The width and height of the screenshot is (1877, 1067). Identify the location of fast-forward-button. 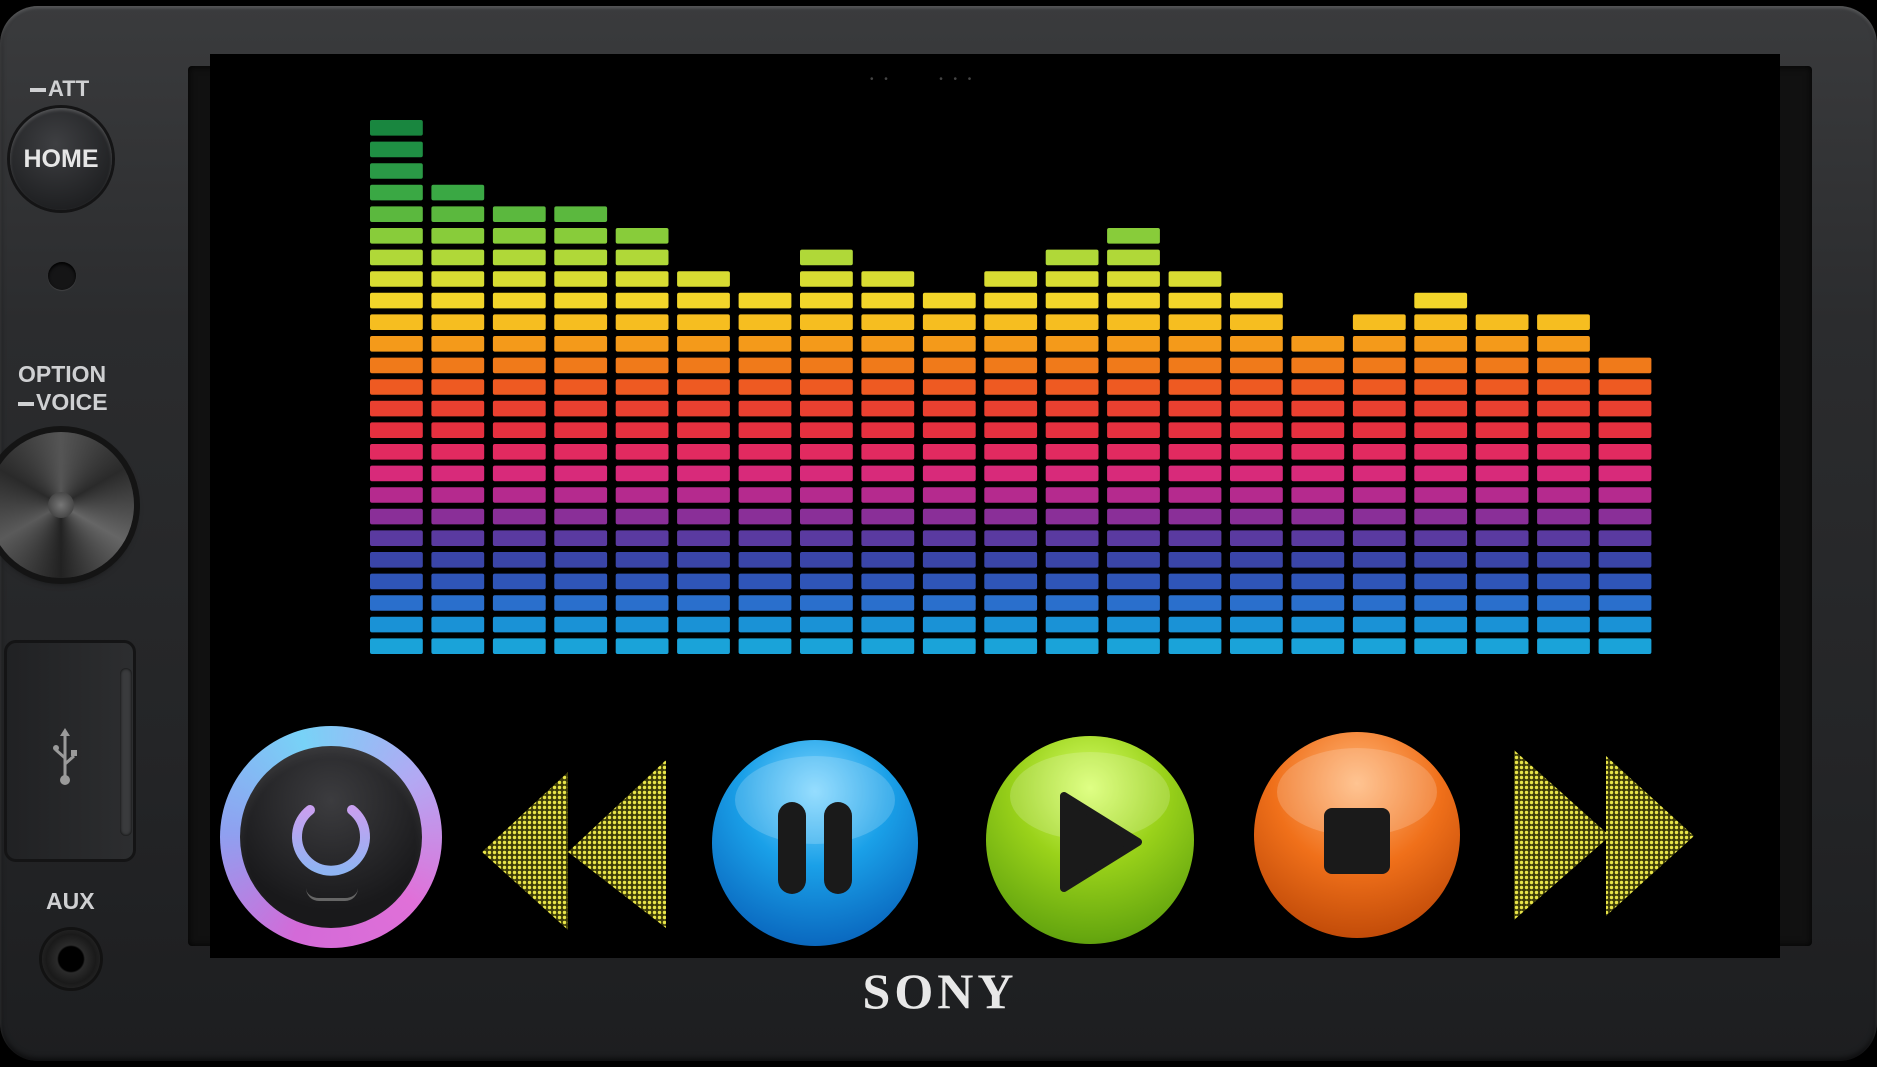
(1604, 835).